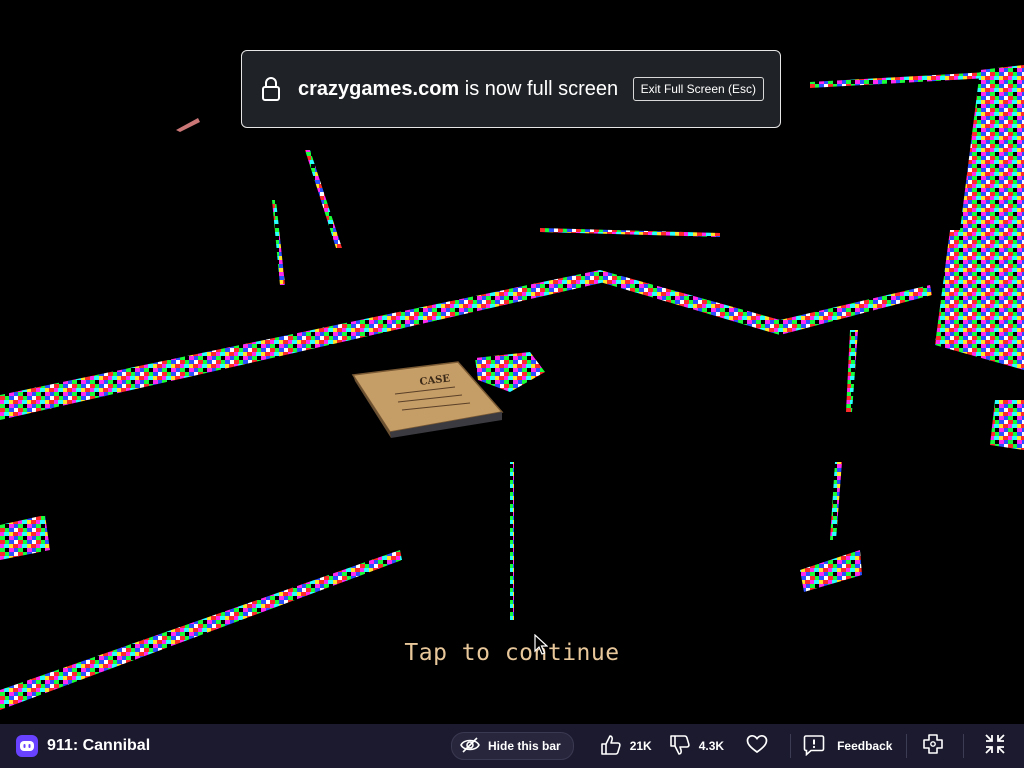  I want to click on hide-bar-button: Hide this bar, so click(512, 746).